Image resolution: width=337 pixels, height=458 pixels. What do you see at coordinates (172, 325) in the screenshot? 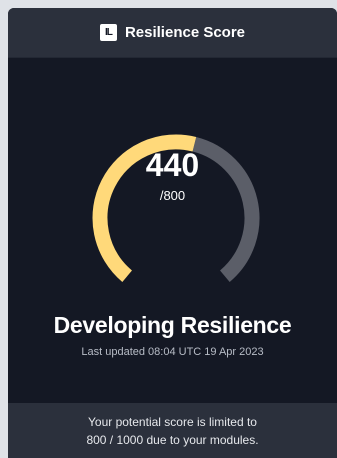
I see `resilience-level: Developing Resilience` at bounding box center [172, 325].